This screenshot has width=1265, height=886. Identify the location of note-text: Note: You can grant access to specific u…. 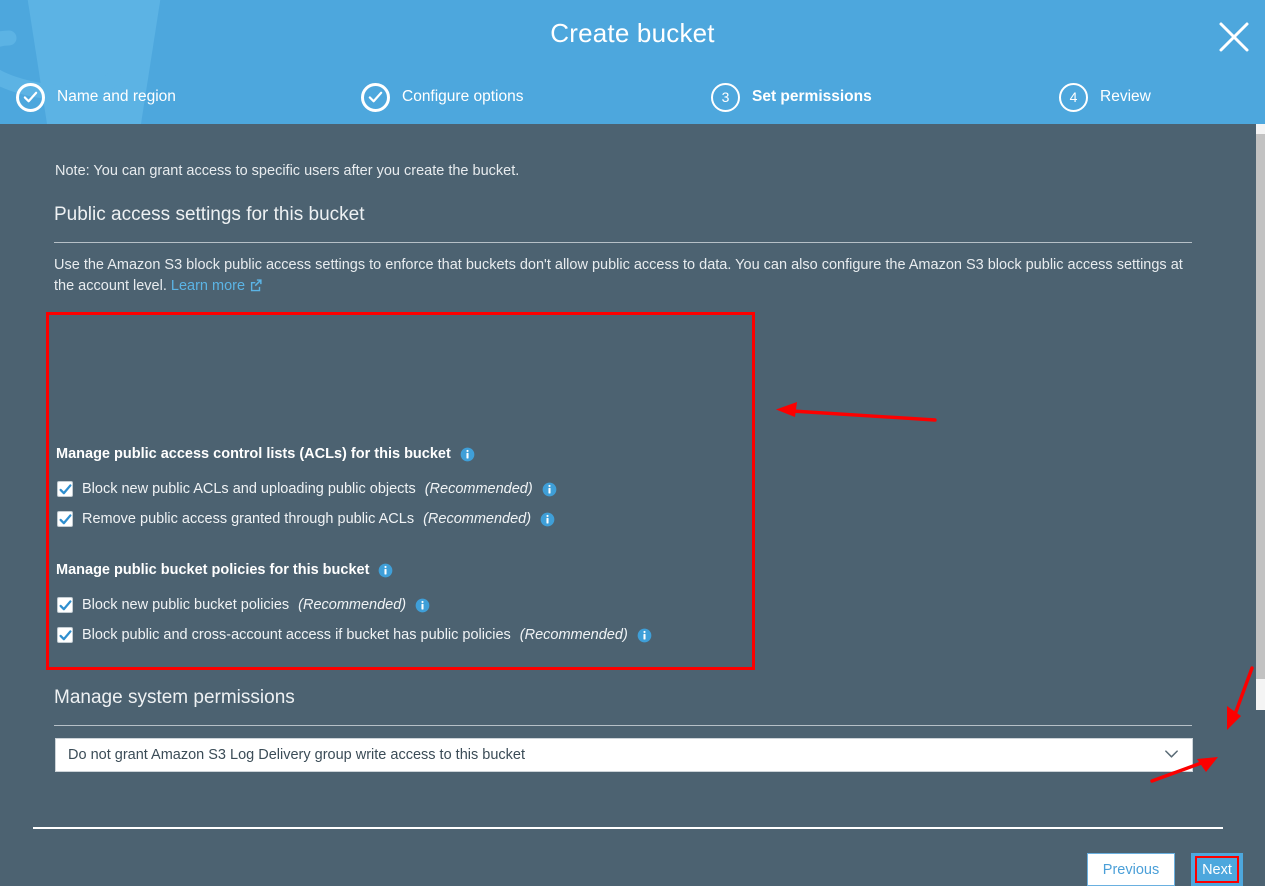
(287, 171).